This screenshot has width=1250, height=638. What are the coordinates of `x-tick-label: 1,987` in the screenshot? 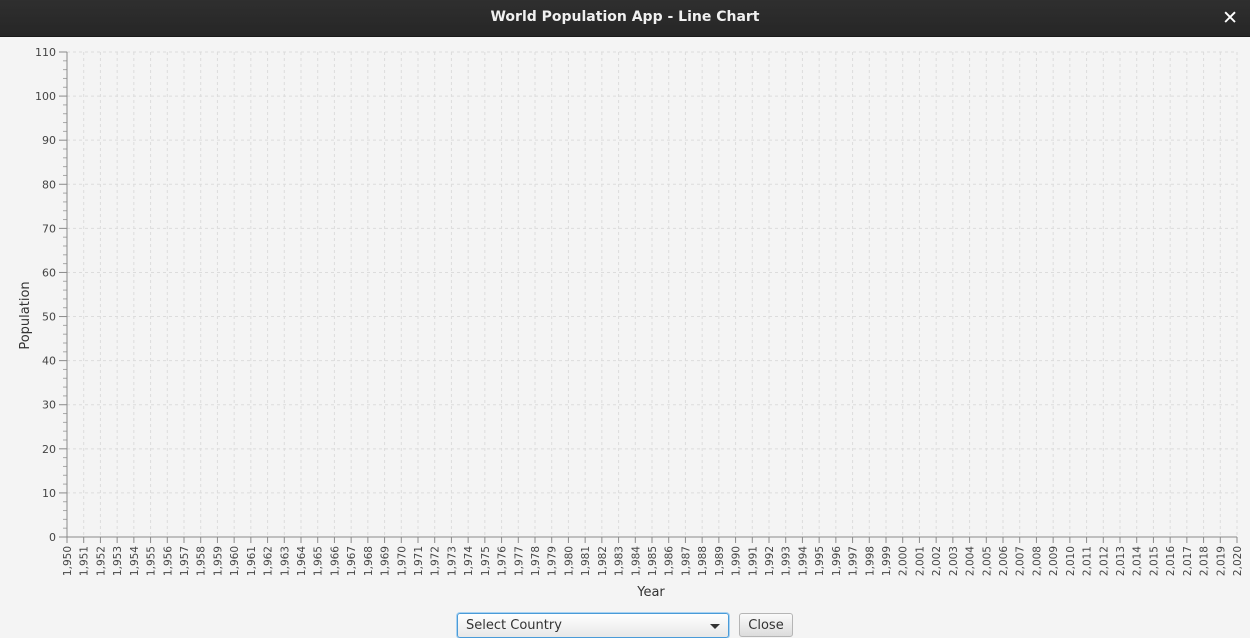 It's located at (686, 561).